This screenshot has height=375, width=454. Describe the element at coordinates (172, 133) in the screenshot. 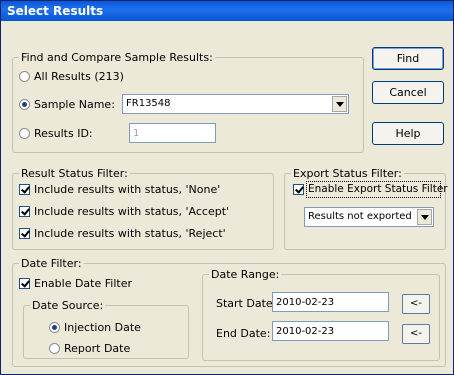

I see `results-id-input` at that location.